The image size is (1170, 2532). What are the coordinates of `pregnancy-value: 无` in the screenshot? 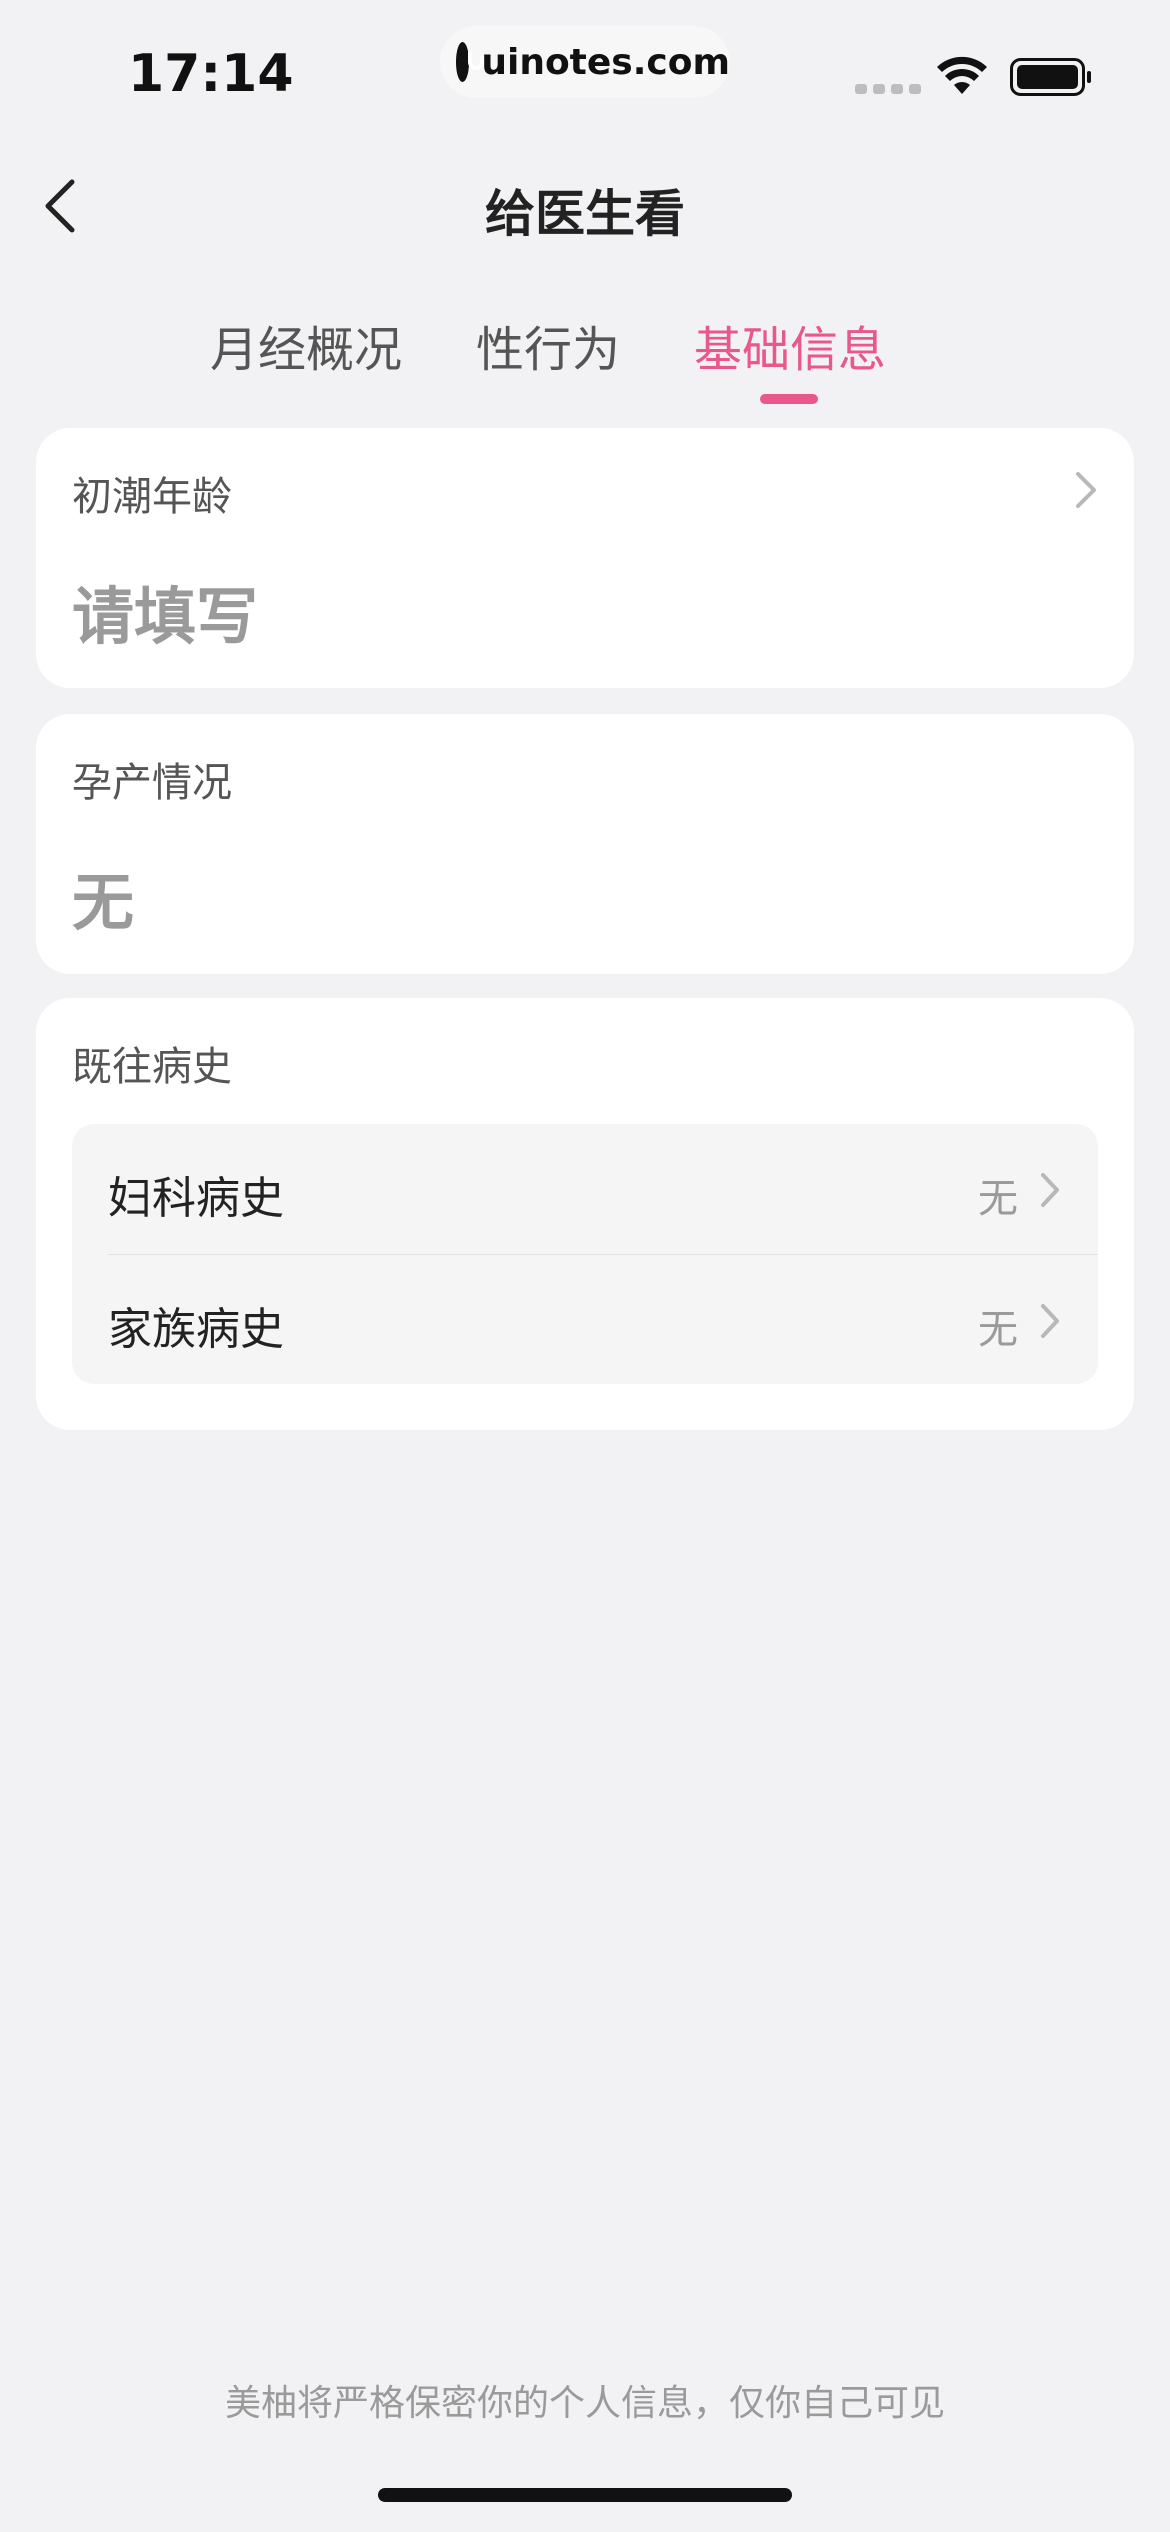 It's located at (103, 902).